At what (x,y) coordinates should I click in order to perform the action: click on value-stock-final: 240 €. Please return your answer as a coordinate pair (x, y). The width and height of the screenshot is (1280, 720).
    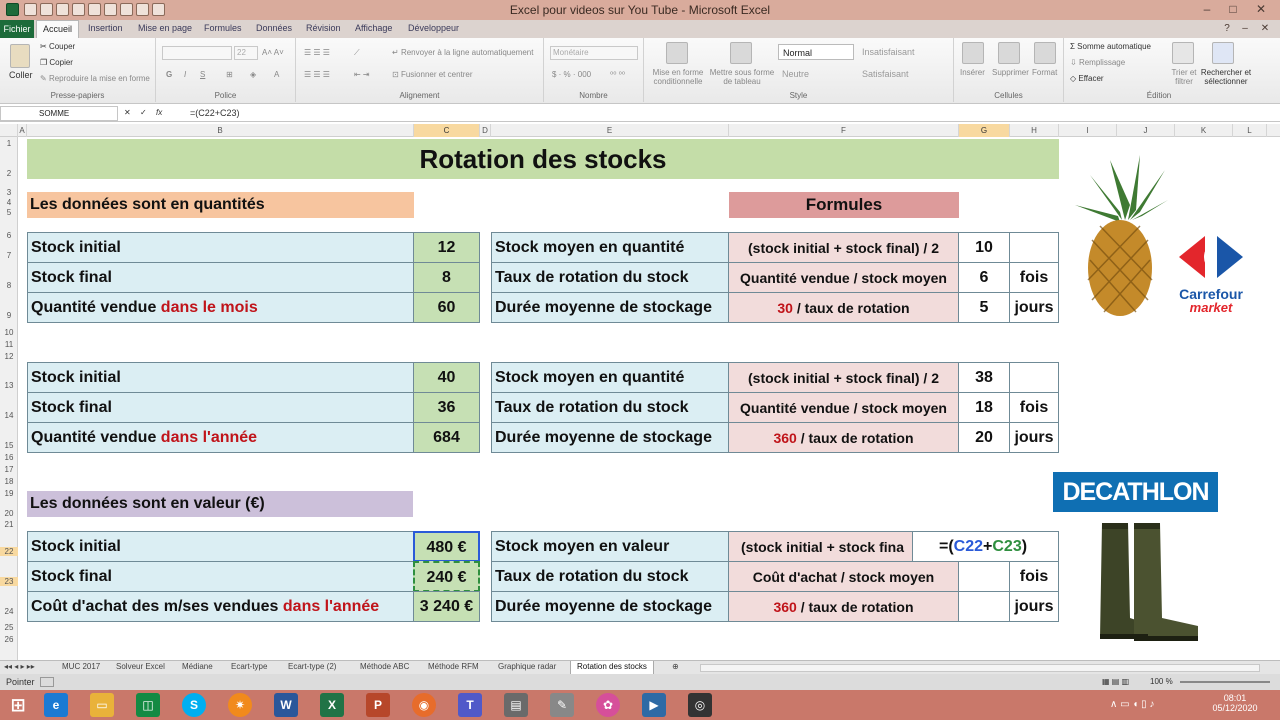
    Looking at the image, I should click on (446, 576).